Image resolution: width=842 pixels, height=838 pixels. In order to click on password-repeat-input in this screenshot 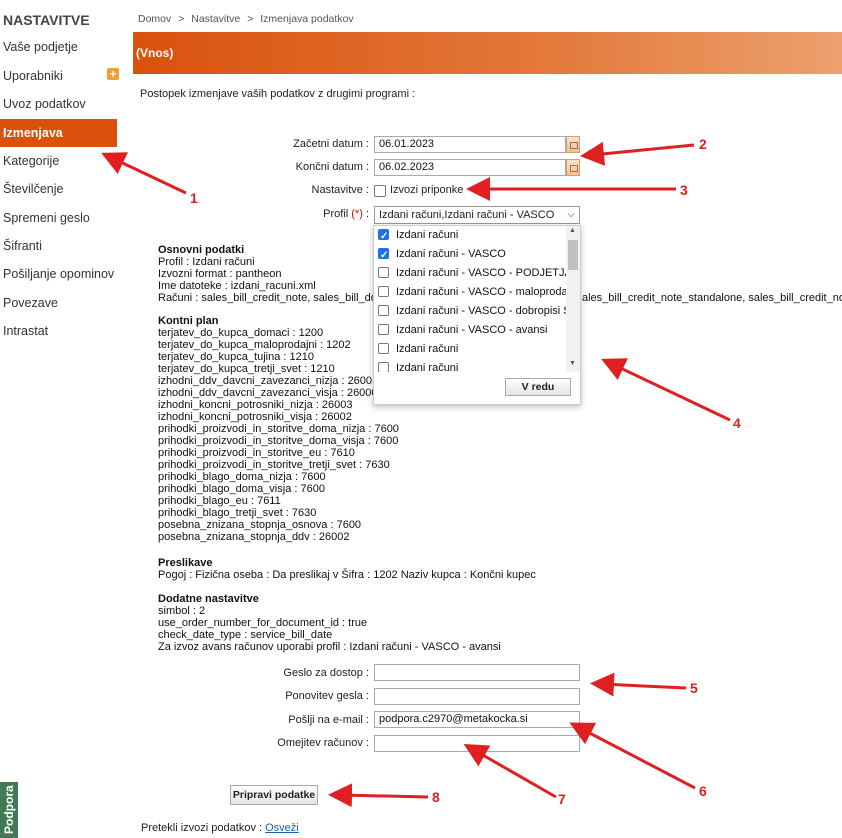, I will do `click(477, 696)`.